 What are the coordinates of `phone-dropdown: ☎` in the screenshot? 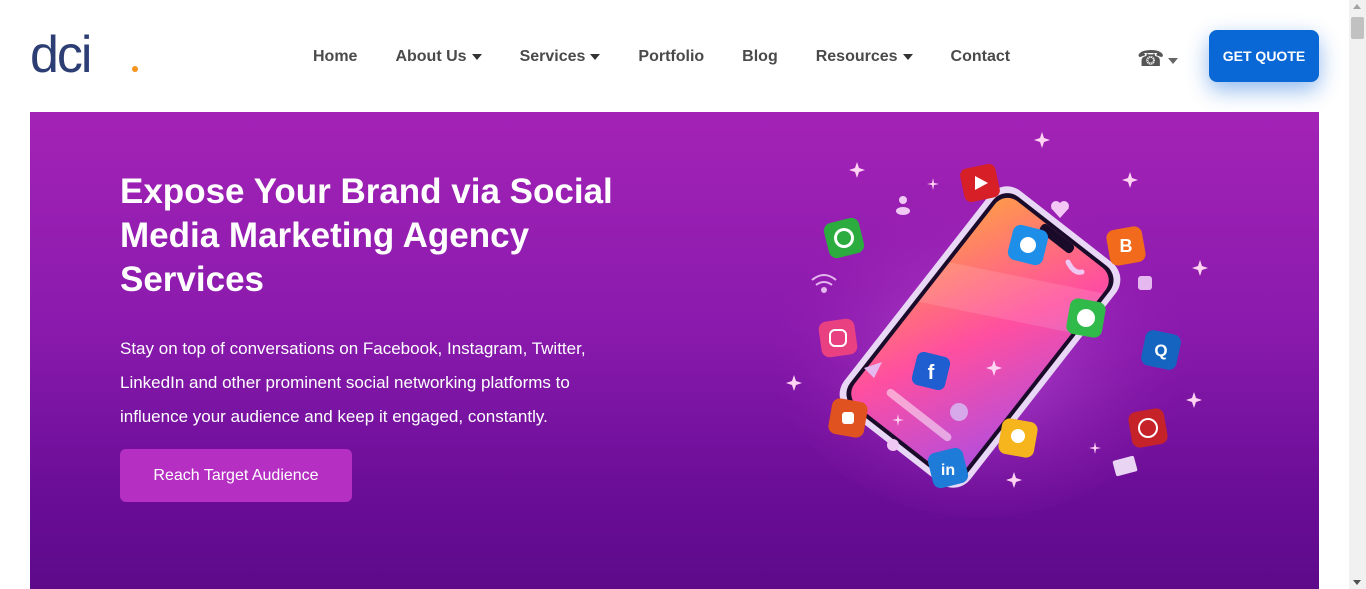 It's located at (1158, 59).